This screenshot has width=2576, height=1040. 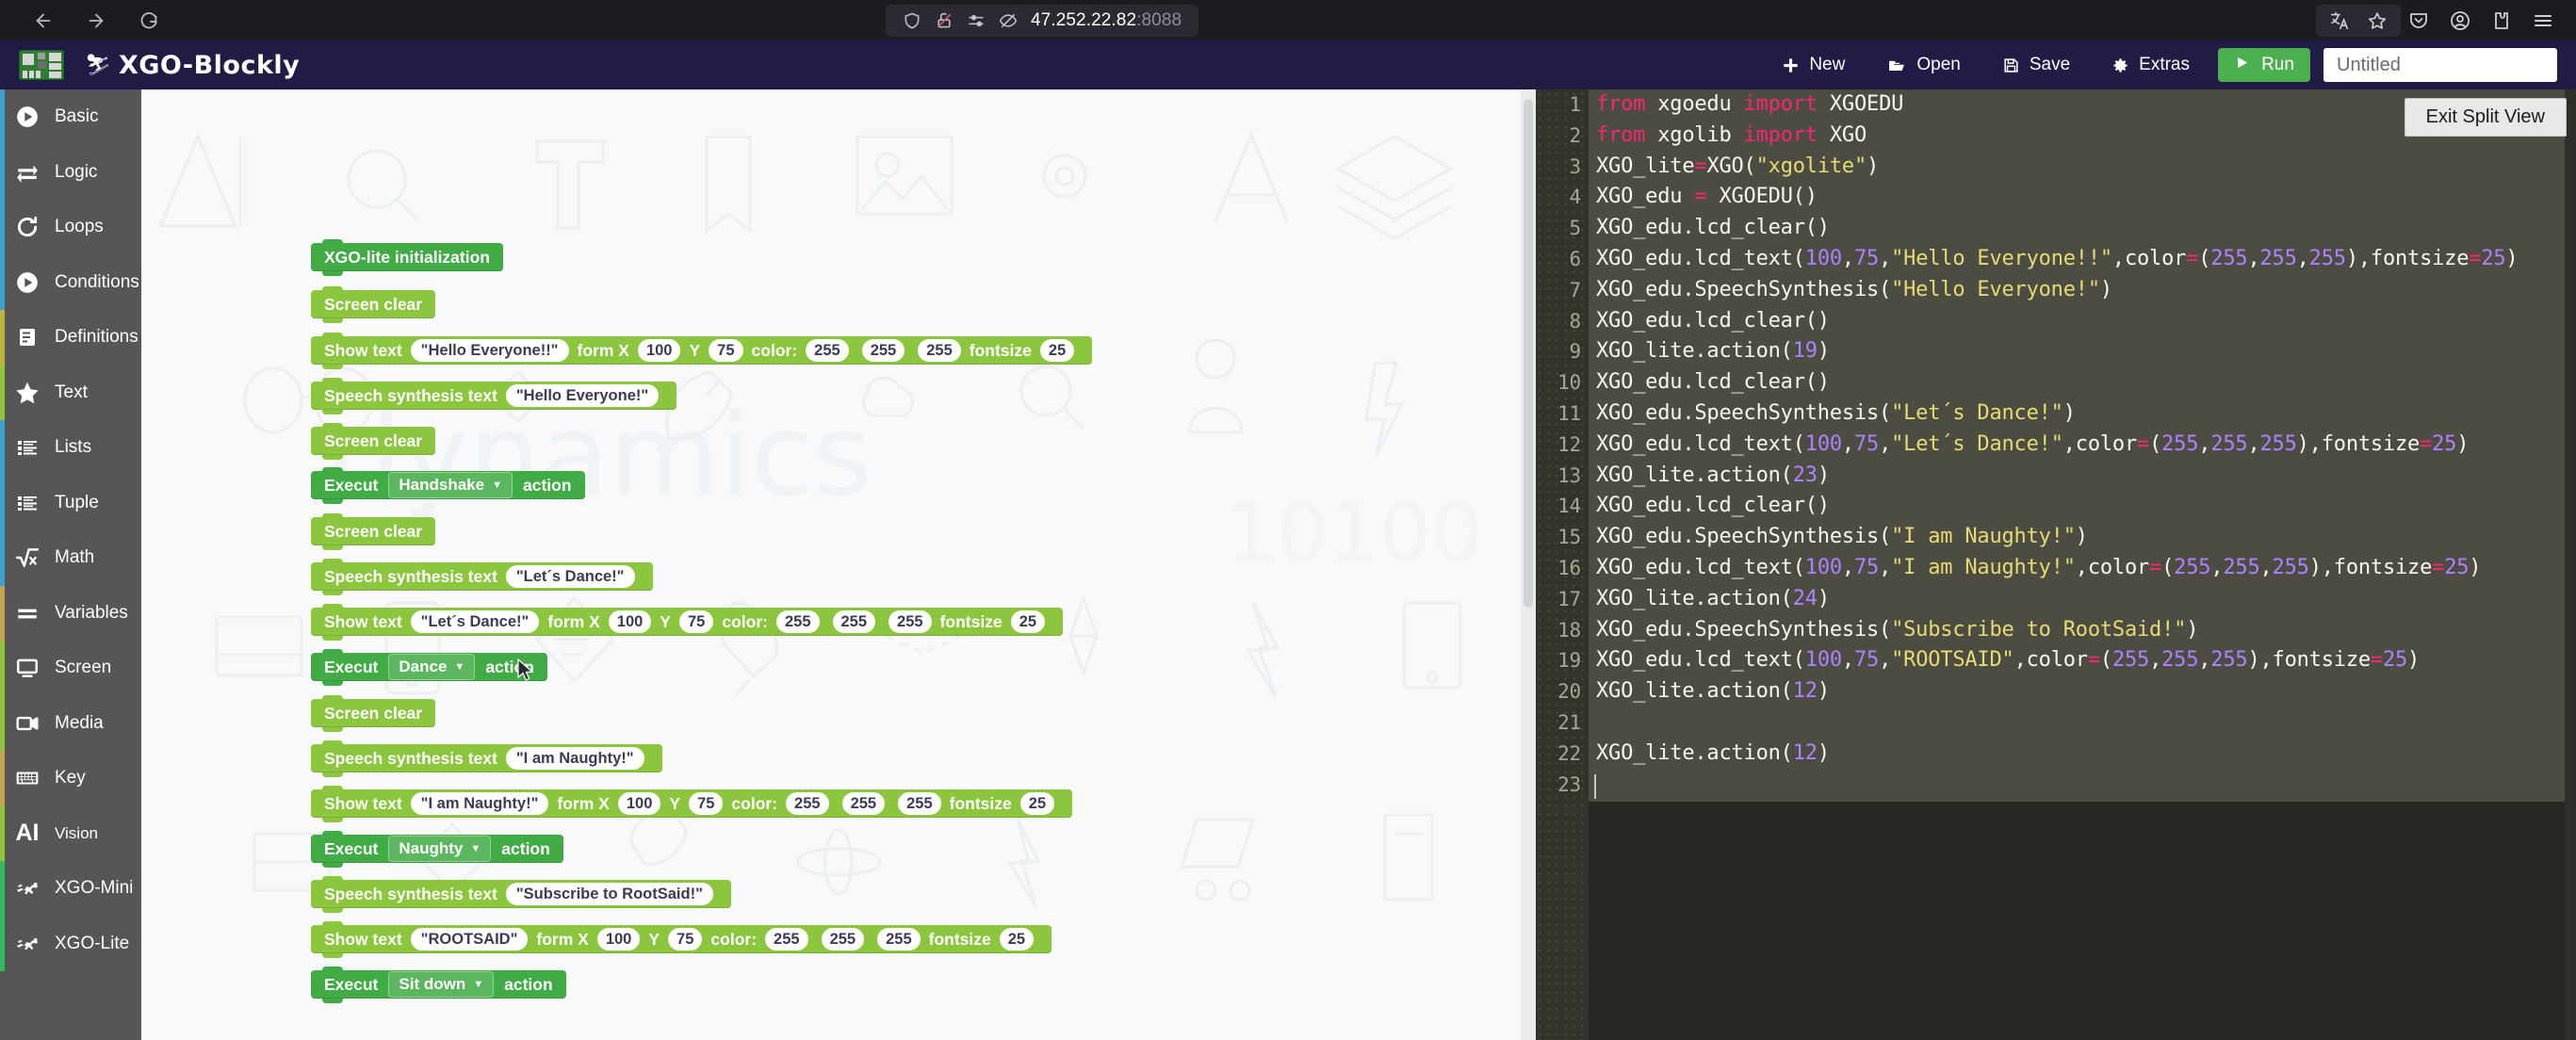 What do you see at coordinates (2264, 65) in the screenshot?
I see `run-button: Run` at bounding box center [2264, 65].